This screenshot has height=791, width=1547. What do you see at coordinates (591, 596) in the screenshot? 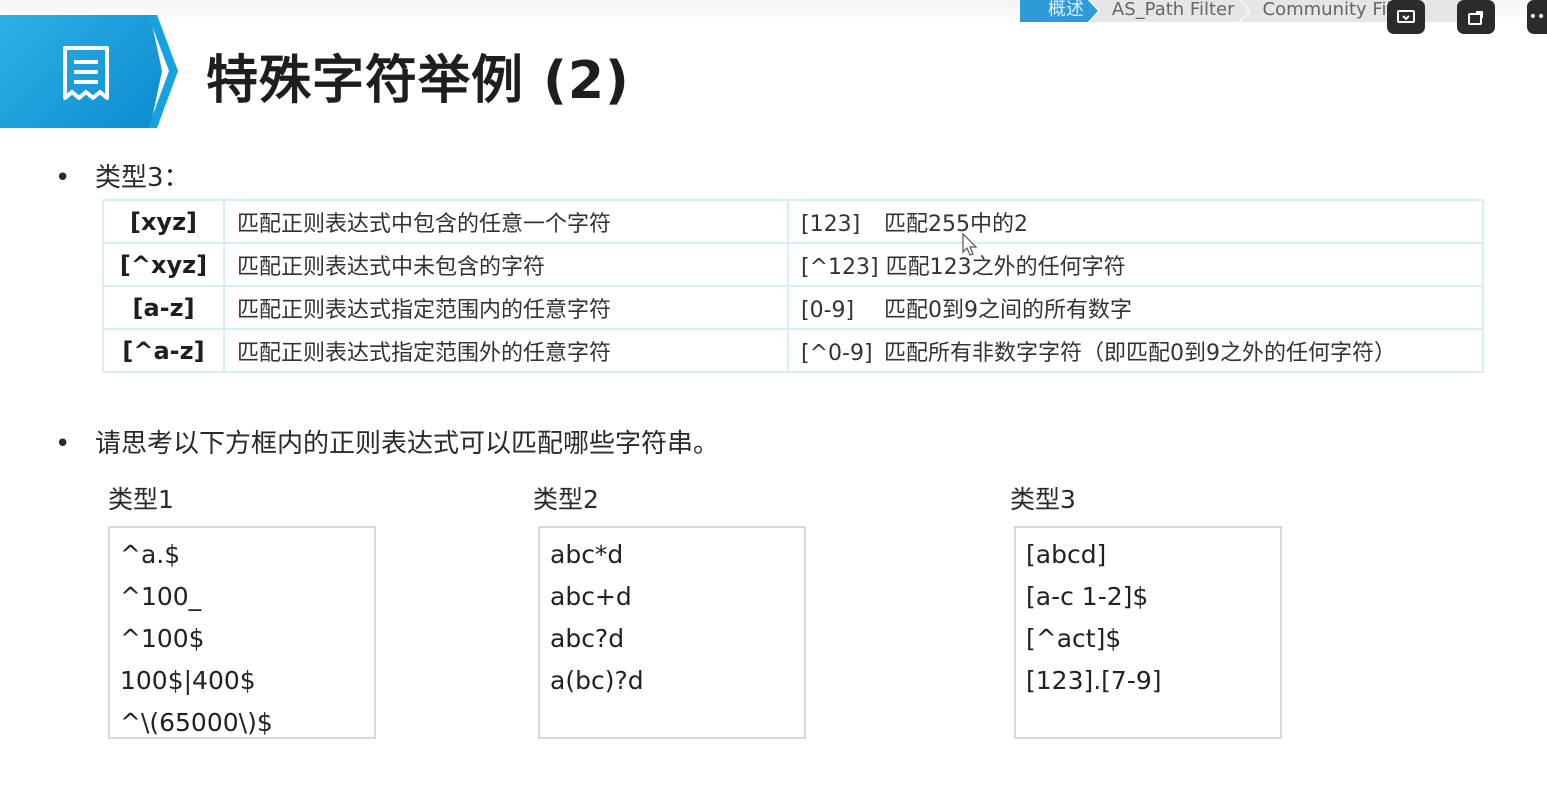
I see `regex-line: abc+d` at bounding box center [591, 596].